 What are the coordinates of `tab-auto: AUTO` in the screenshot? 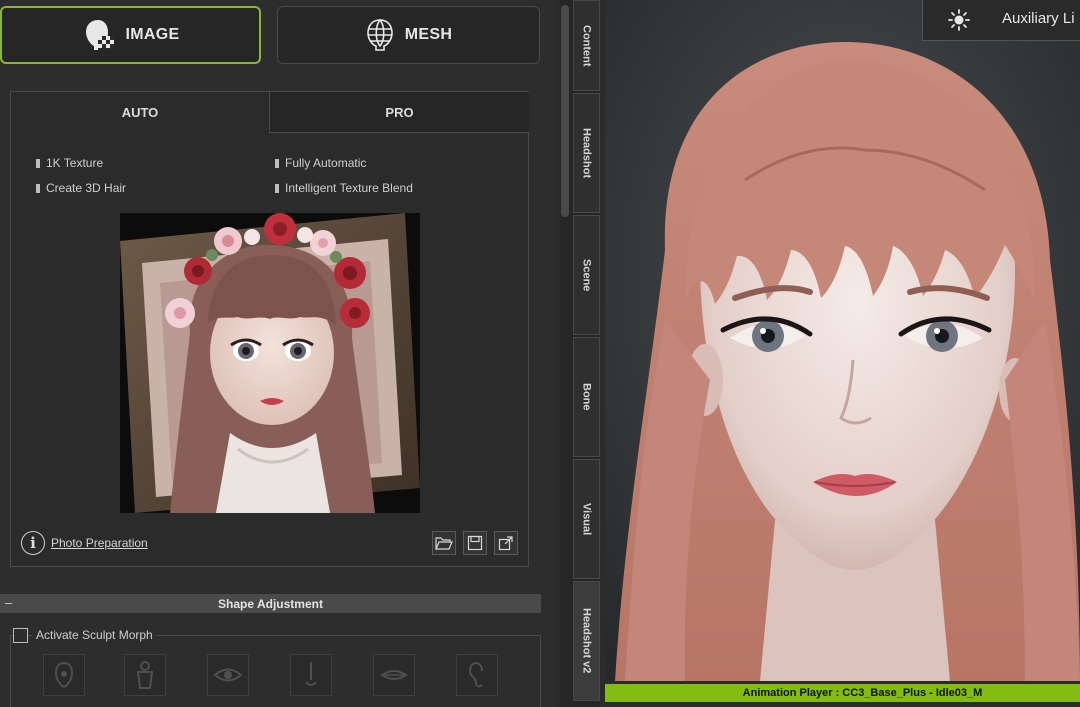 It's located at (140, 112).